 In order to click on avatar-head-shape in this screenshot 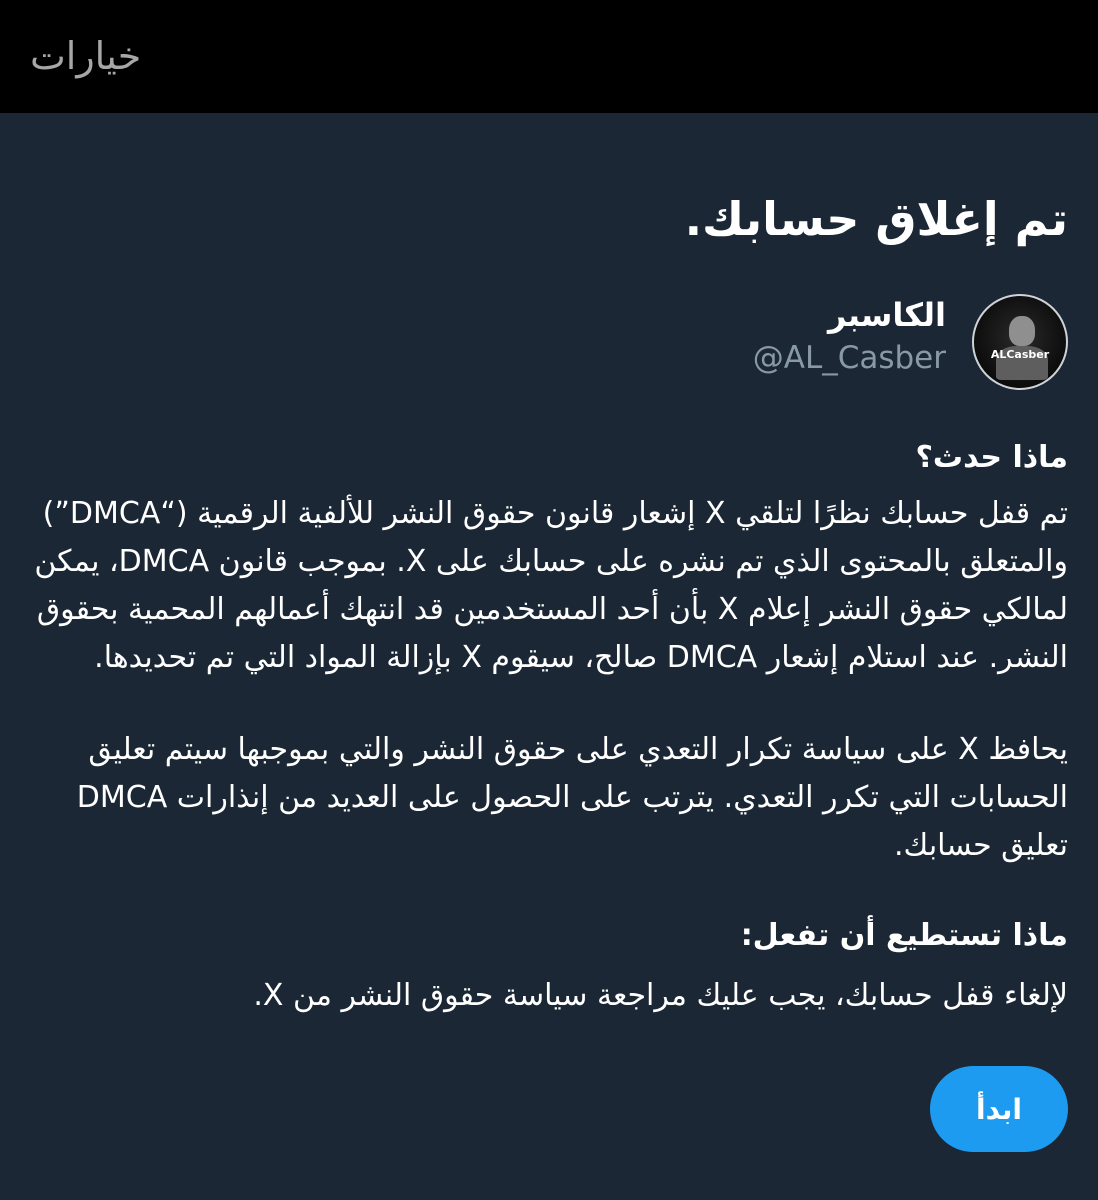, I will do `click(1022, 331)`.